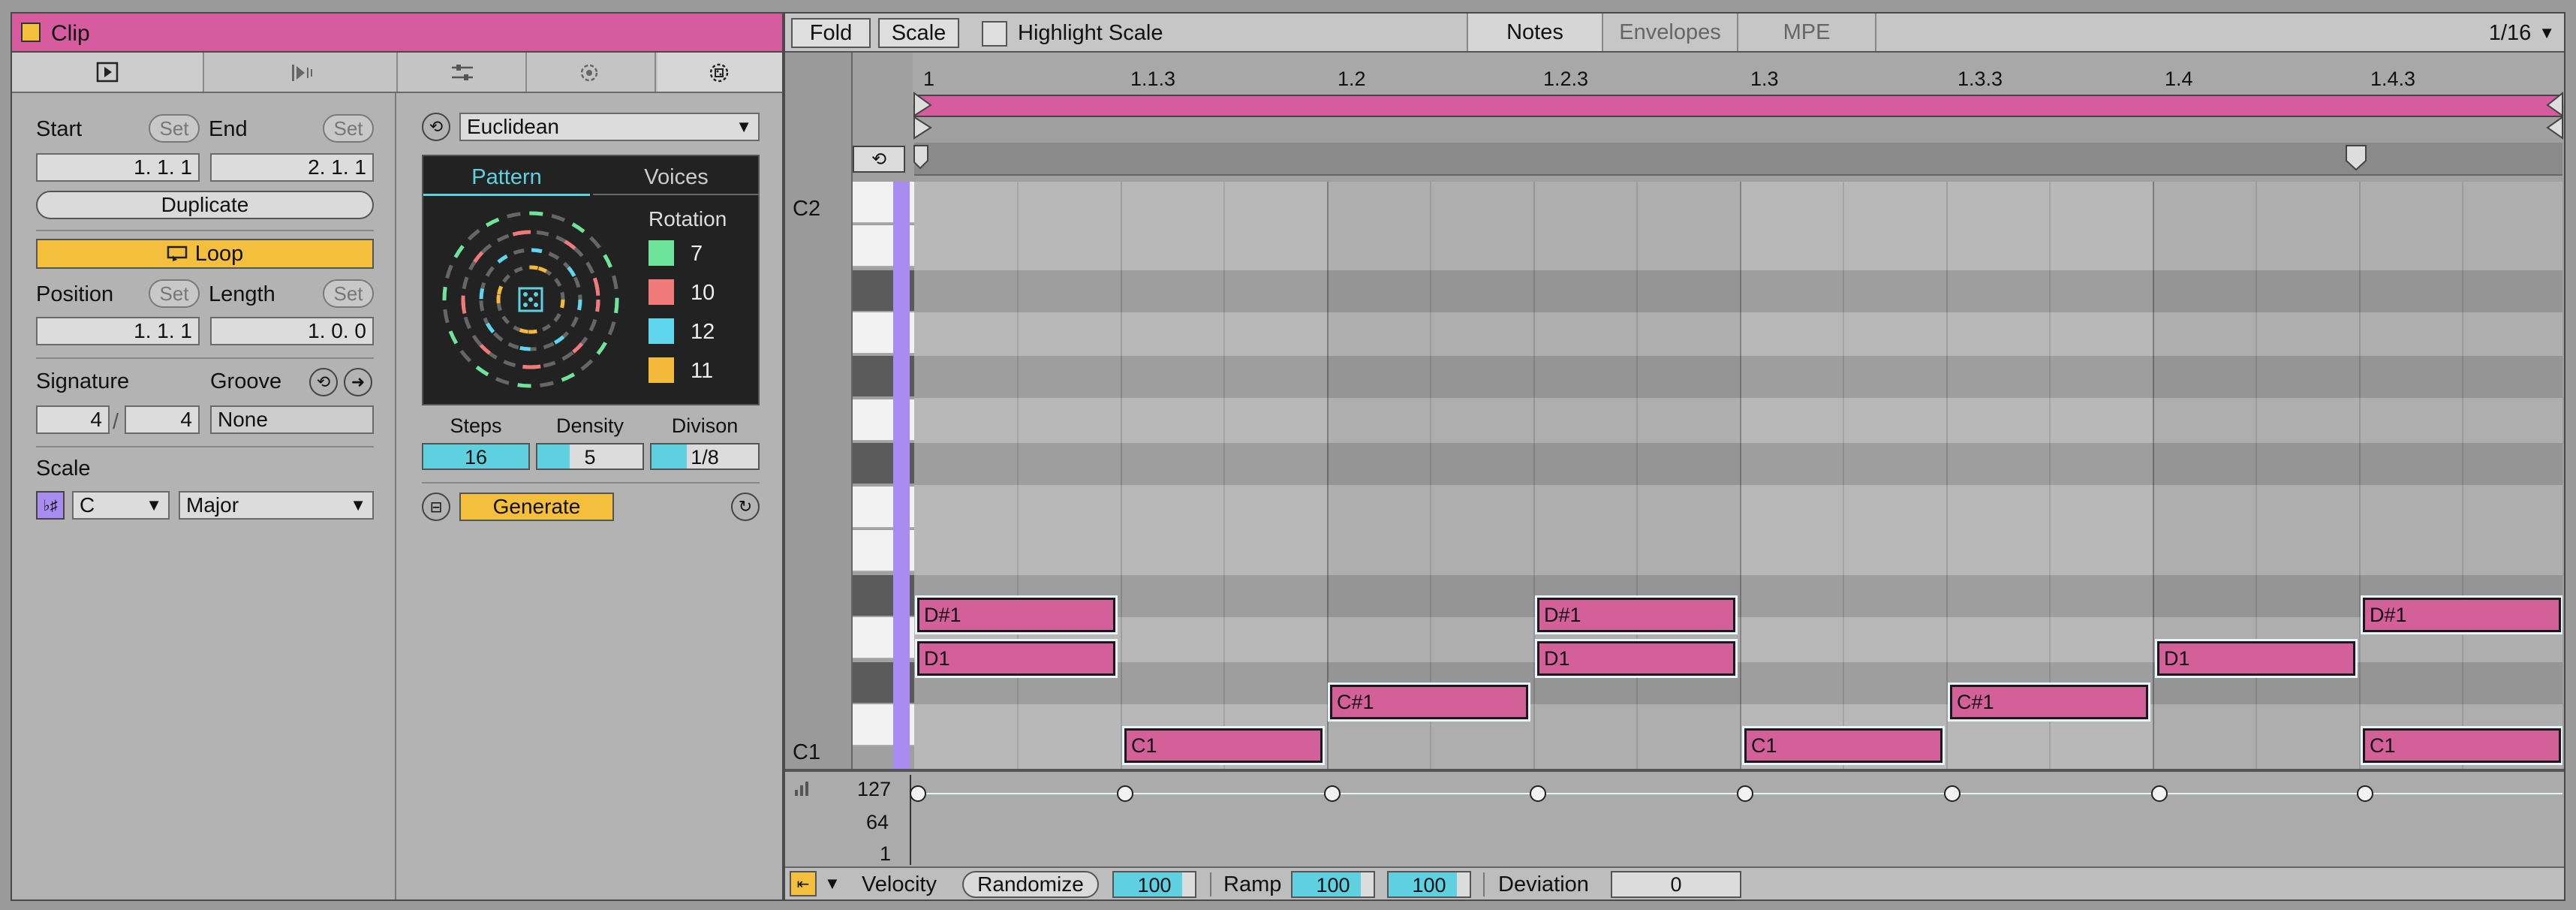 The image size is (2576, 910). I want to click on piano-keyboard, so click(883, 476).